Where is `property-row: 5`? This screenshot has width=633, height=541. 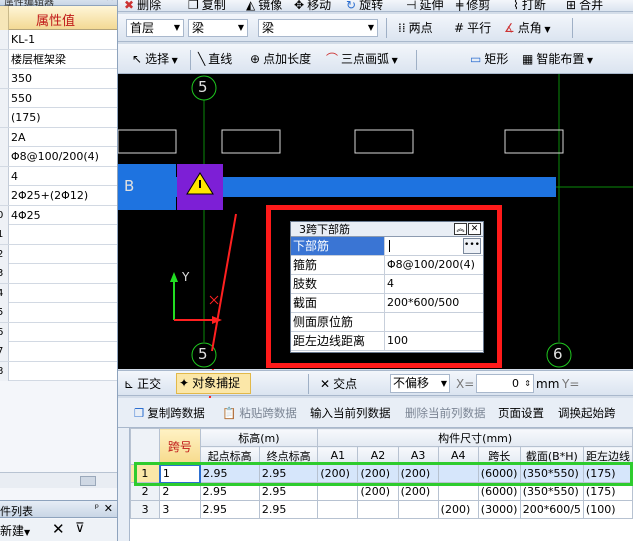 property-row: 5 is located at coordinates (58, 313).